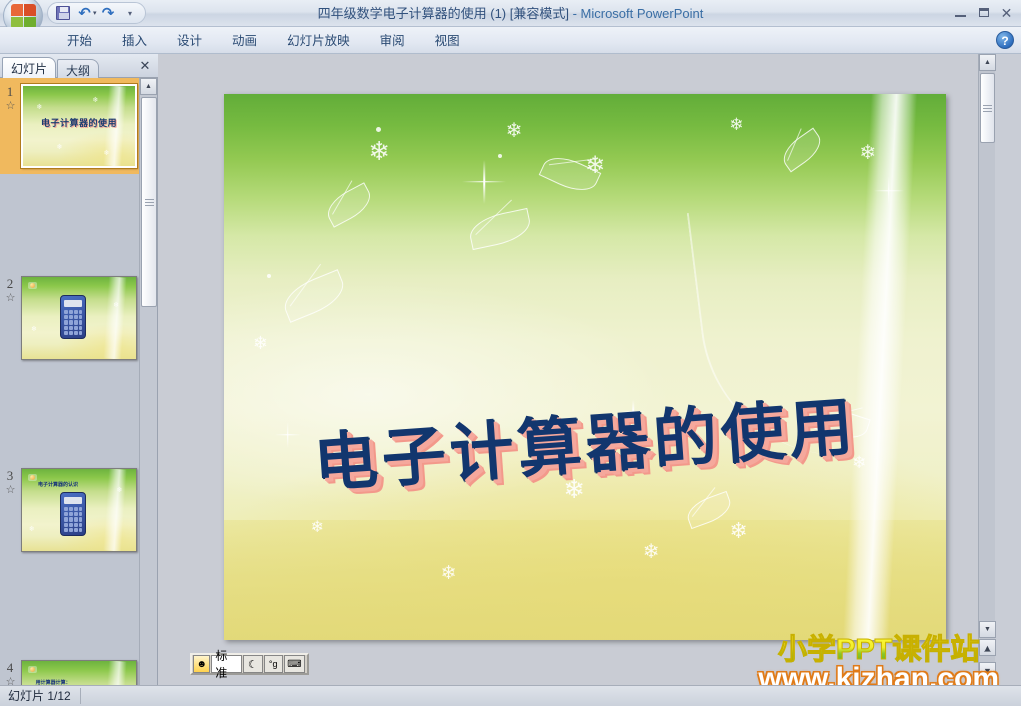  What do you see at coordinates (574, 13) in the screenshot?
I see `window-title-sep: -` at bounding box center [574, 13].